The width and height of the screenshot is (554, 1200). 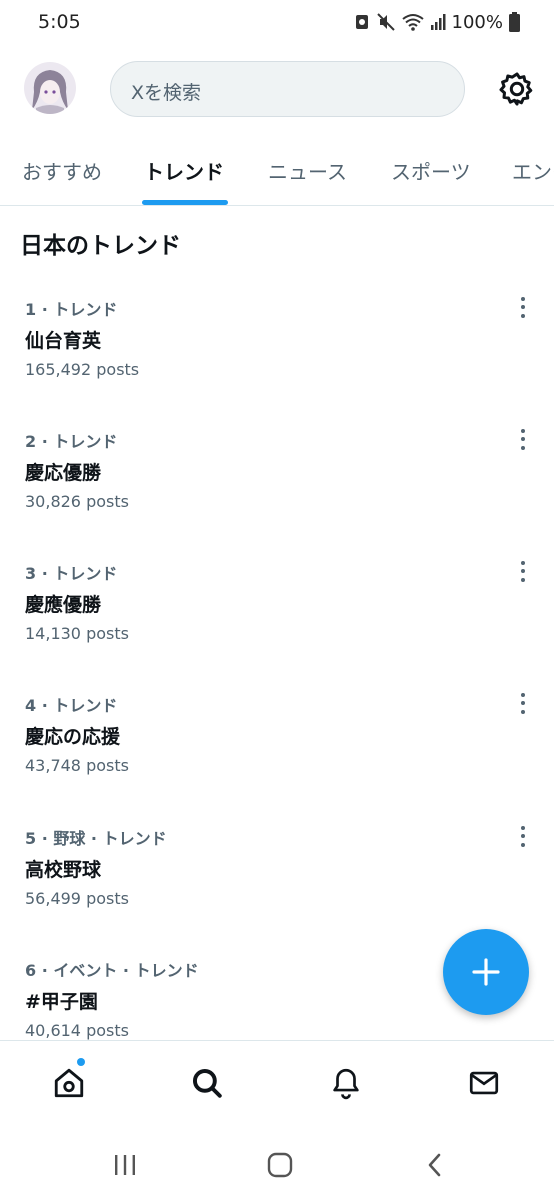 What do you see at coordinates (533, 170) in the screenshot?
I see `tab-entertainment: エンタ` at bounding box center [533, 170].